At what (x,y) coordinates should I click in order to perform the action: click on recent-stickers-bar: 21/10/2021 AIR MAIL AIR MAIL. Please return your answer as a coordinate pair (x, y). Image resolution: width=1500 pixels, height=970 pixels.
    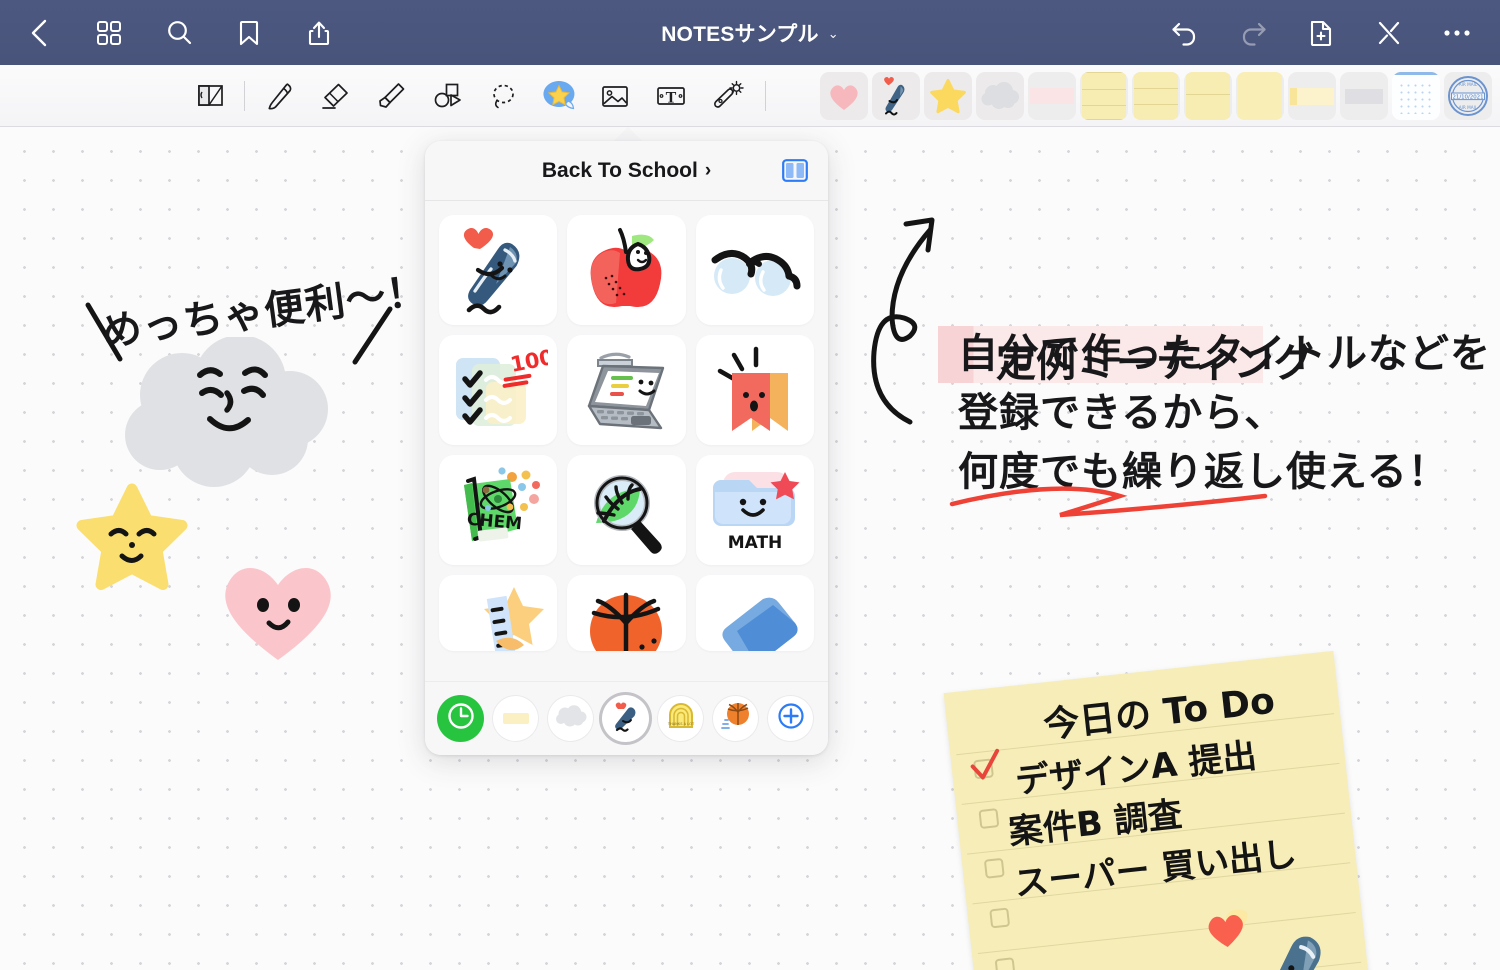
    Looking at the image, I should click on (1156, 96).